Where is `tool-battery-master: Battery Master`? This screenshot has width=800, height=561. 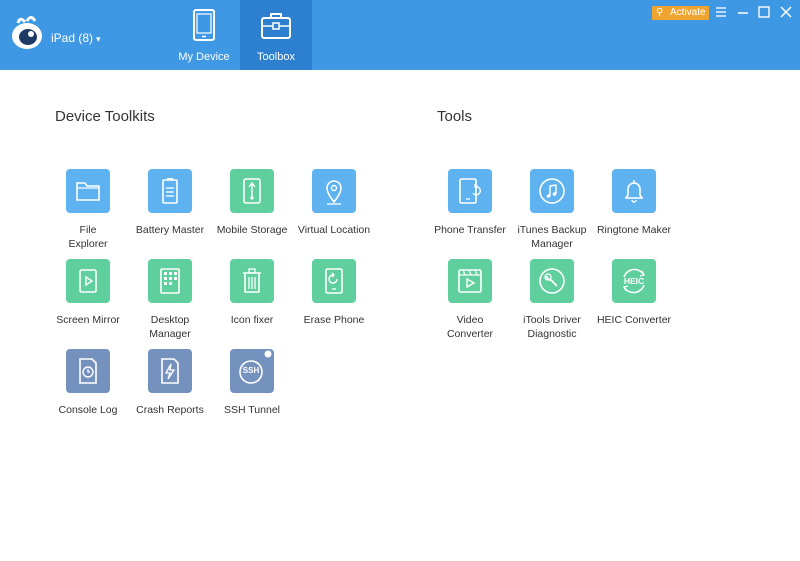
tool-battery-master: Battery Master is located at coordinates (170, 203).